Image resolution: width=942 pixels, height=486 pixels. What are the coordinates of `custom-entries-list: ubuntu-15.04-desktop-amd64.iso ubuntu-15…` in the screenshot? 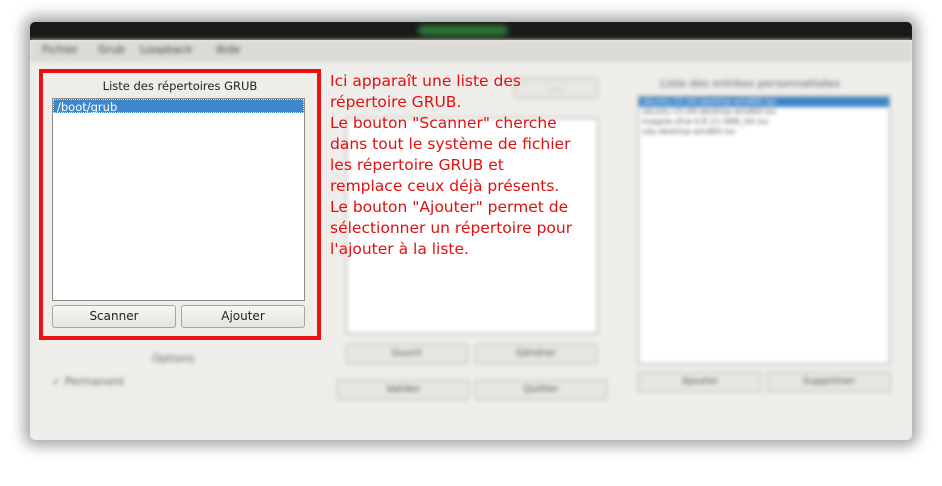 It's located at (764, 230).